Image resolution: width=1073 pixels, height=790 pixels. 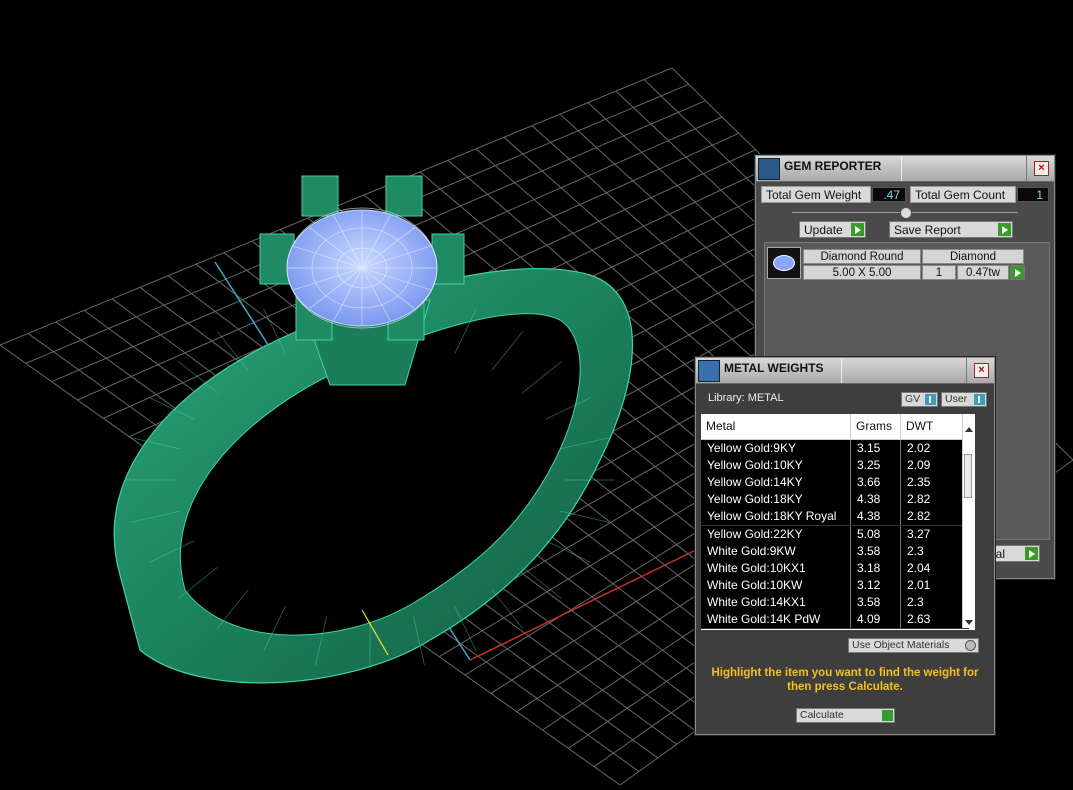 What do you see at coordinates (876, 585) in the screenshot?
I see `cell-grams: 3.12` at bounding box center [876, 585].